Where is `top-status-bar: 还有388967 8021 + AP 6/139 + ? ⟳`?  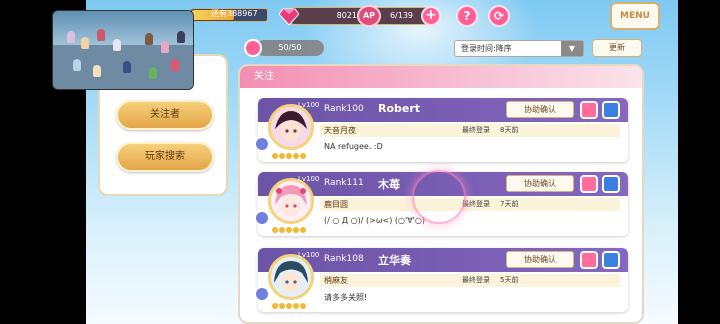 top-status-bar: 还有388967 8021 + AP 6/139 + ? ⟳ is located at coordinates (434, 16).